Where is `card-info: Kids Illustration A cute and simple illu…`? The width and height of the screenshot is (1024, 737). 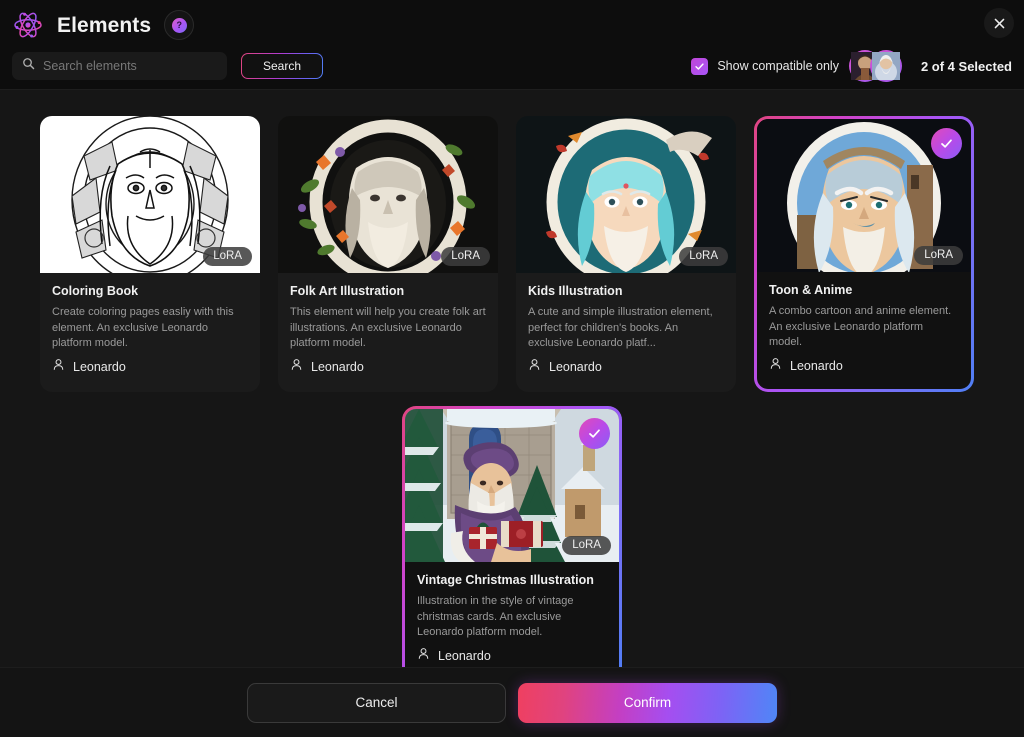
card-info: Kids Illustration A cute and simple illu… is located at coordinates (626, 312).